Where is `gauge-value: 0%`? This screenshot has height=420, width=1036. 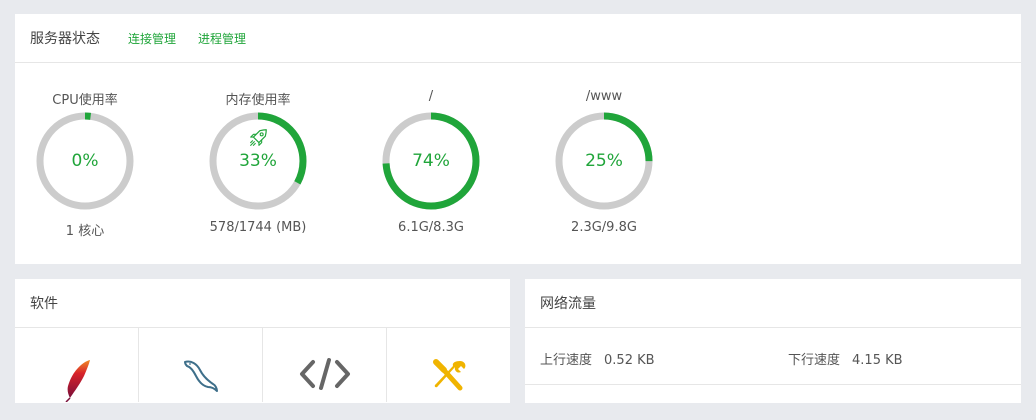
gauge-value: 0% is located at coordinates (85, 161).